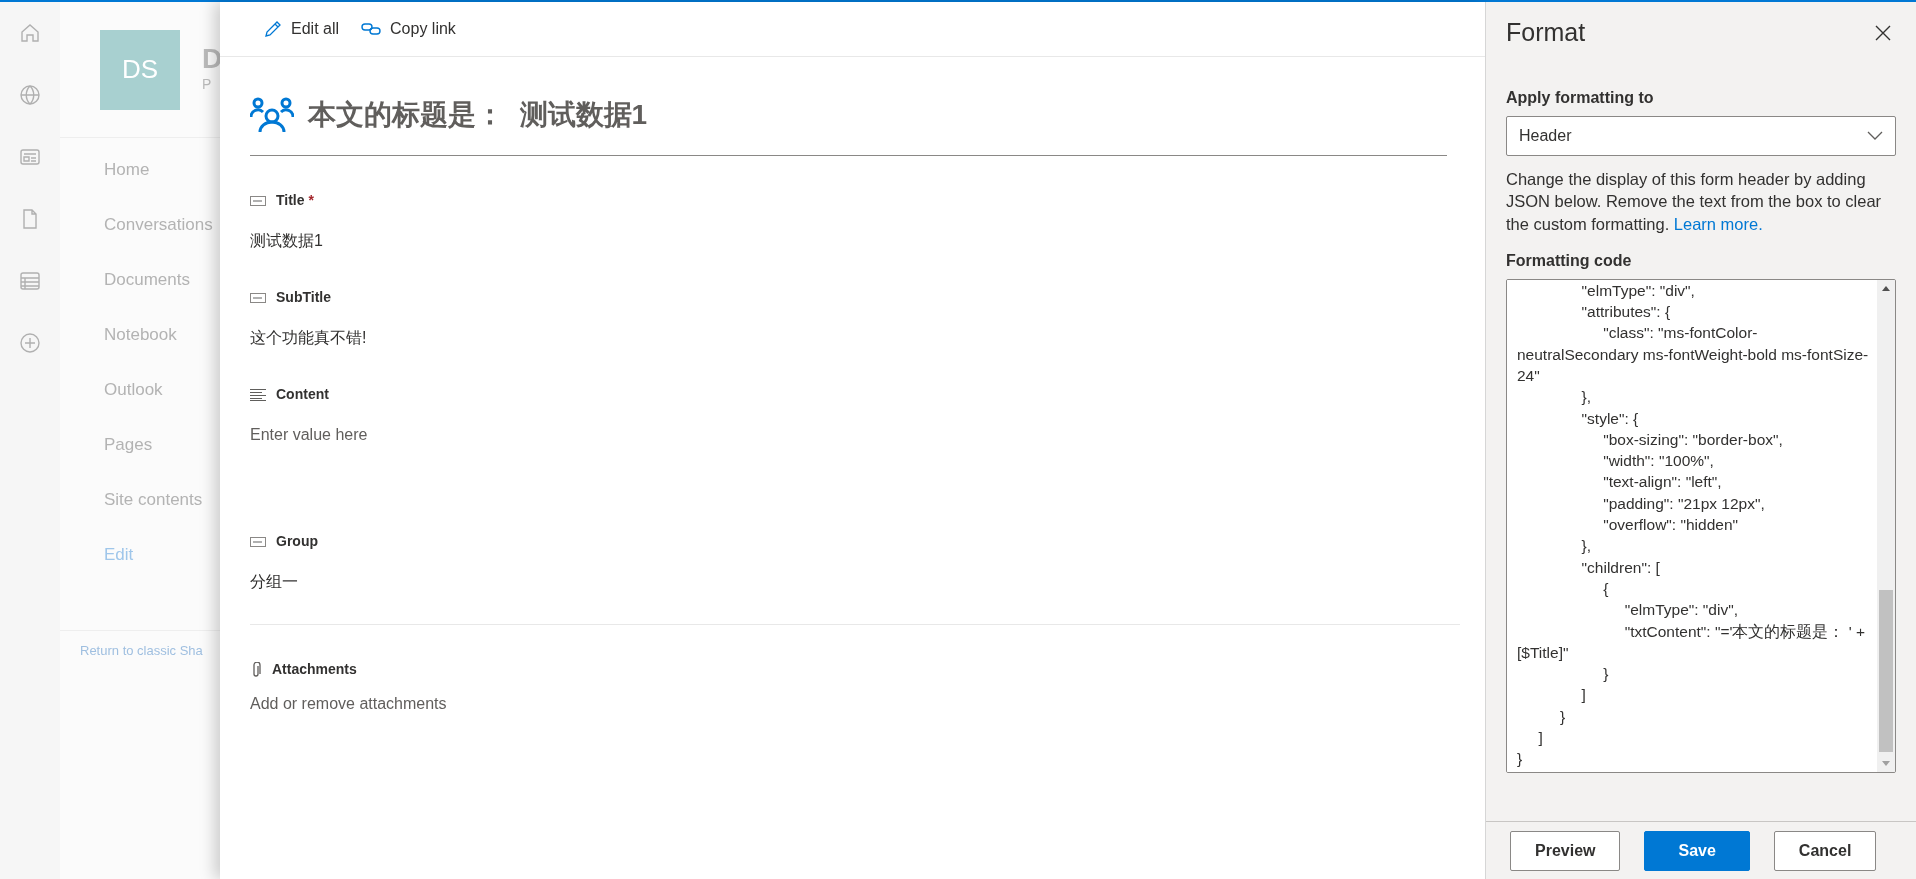  What do you see at coordinates (290, 200) in the screenshot?
I see `field-label: Title` at bounding box center [290, 200].